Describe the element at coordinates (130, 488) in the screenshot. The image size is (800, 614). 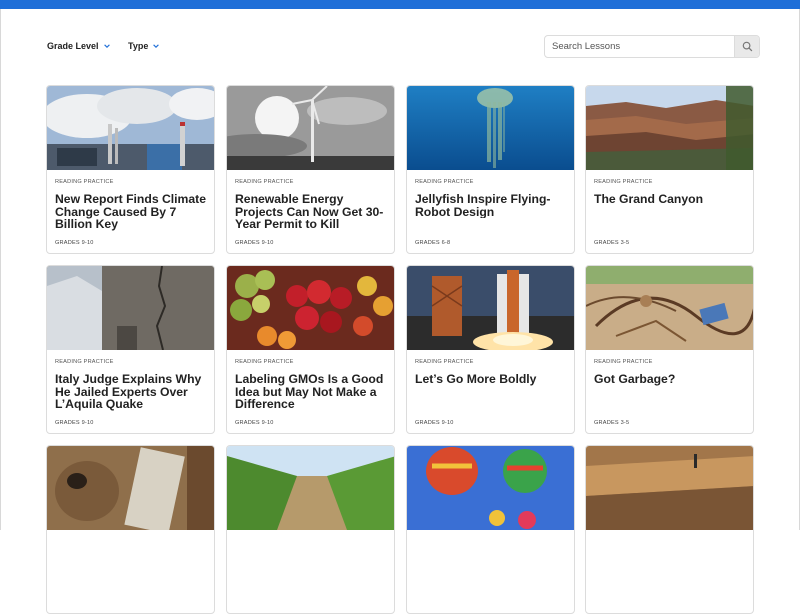
I see `lesson-image-monkey-with-book` at that location.